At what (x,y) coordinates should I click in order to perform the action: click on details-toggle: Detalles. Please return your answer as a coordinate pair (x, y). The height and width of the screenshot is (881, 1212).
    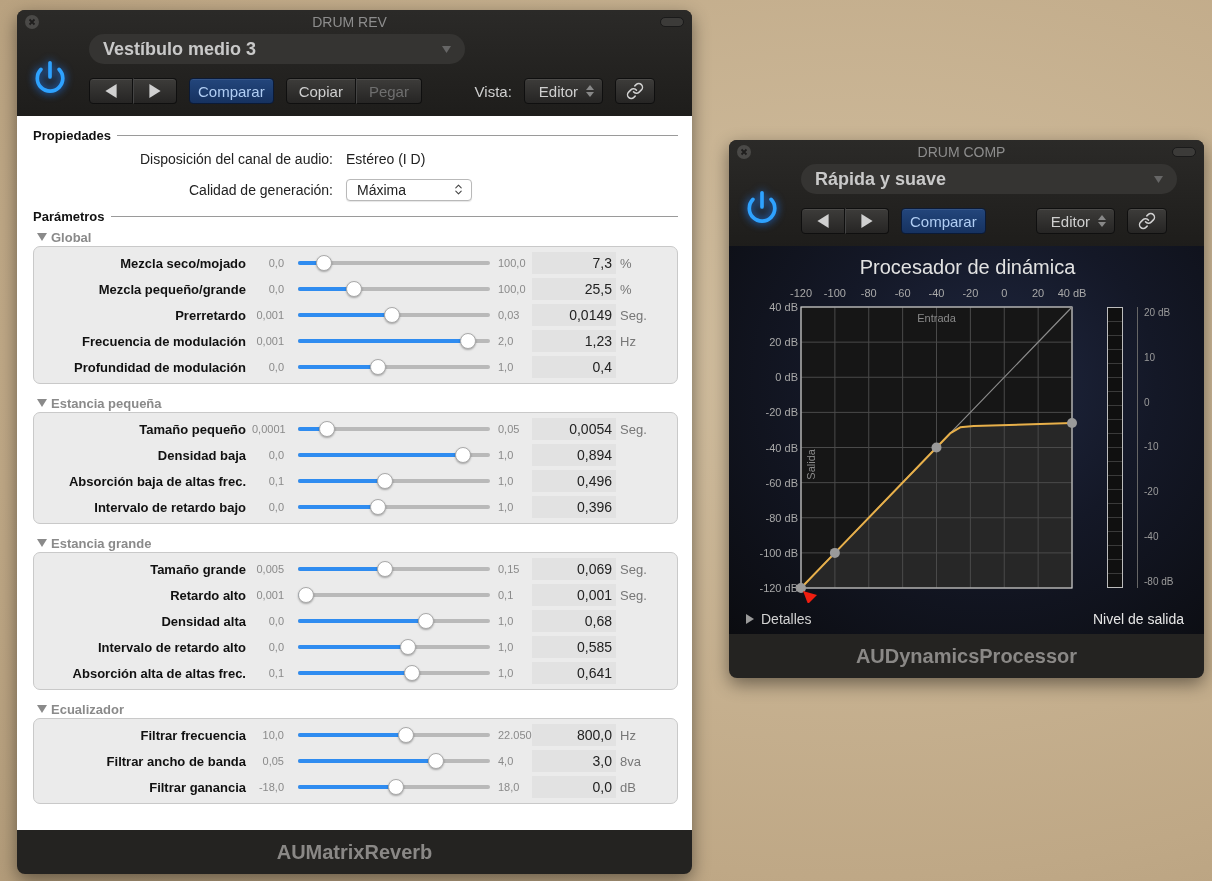
    Looking at the image, I should click on (778, 619).